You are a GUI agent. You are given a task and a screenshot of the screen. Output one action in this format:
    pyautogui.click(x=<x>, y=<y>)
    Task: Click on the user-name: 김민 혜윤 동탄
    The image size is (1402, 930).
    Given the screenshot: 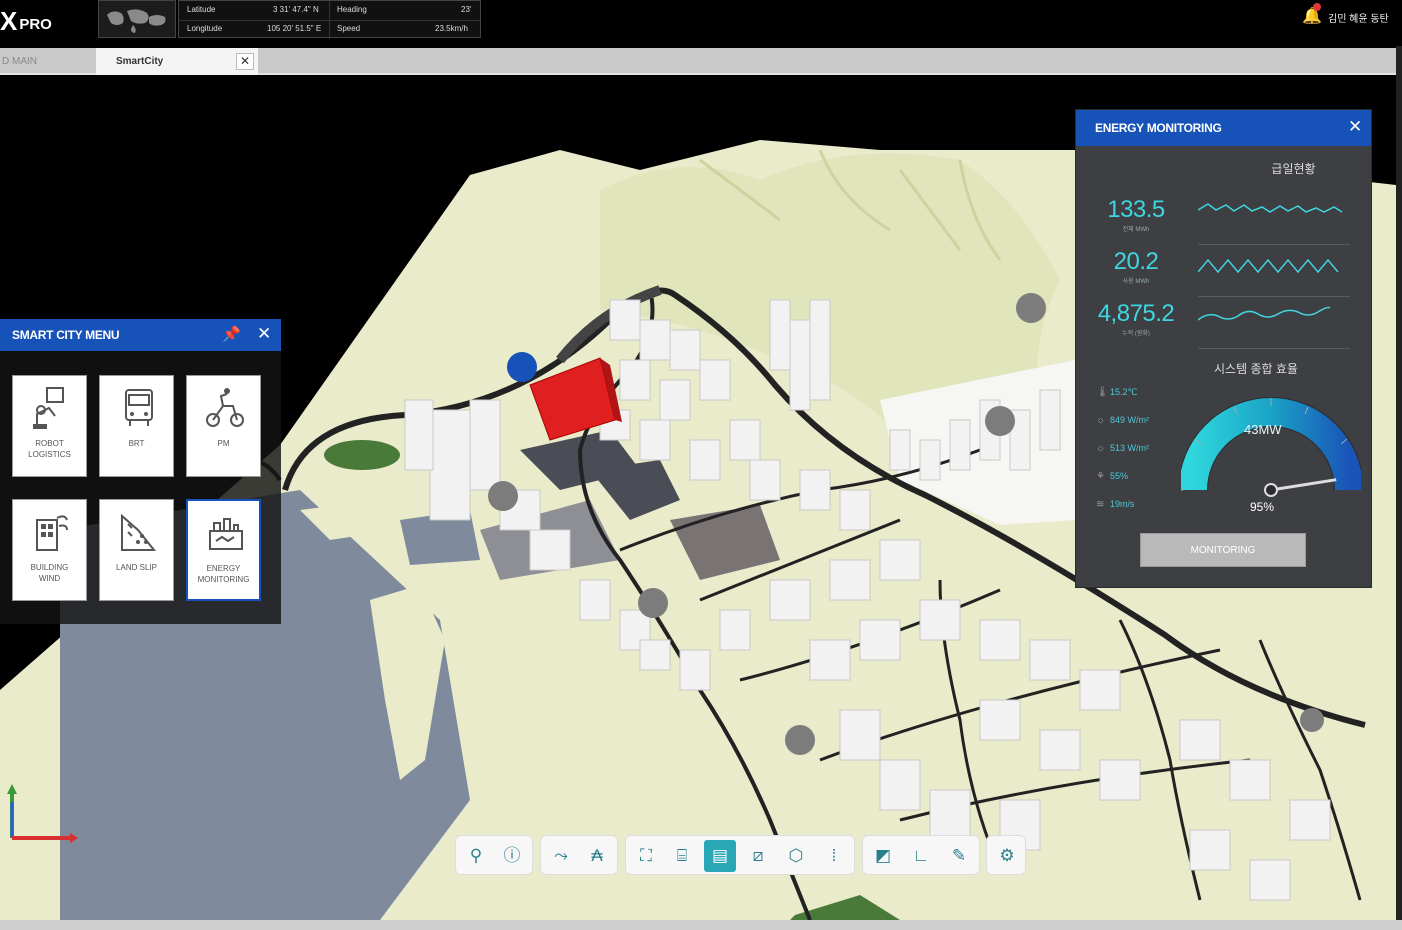 What is the action you would take?
    pyautogui.click(x=1358, y=17)
    